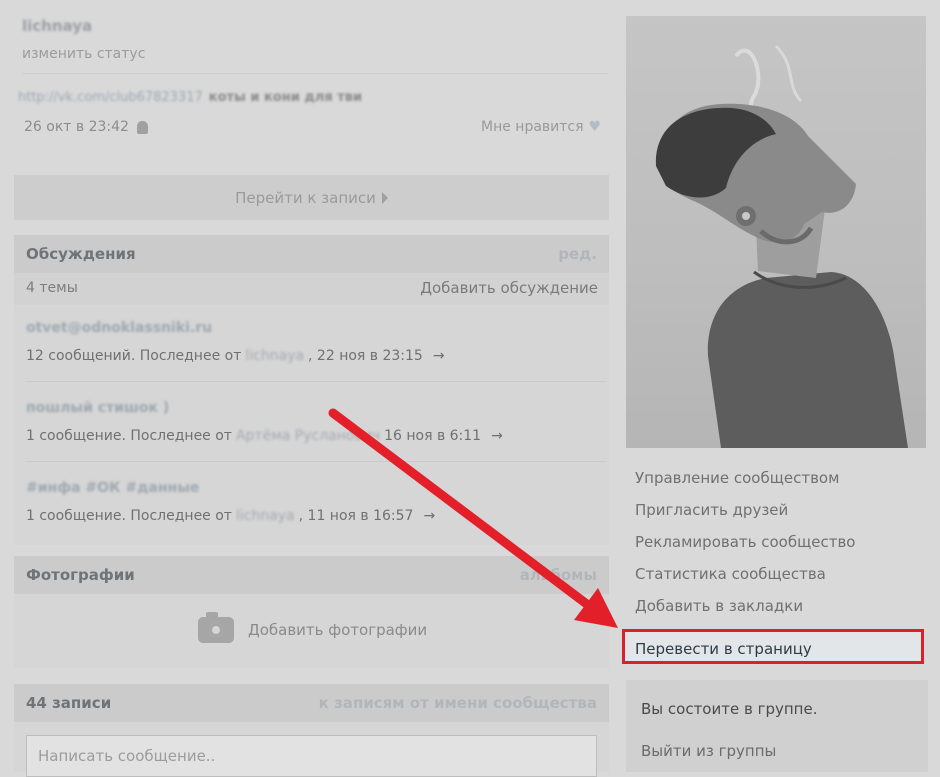  Describe the element at coordinates (595, 127) in the screenshot. I see `heart-icon: ♥` at that location.